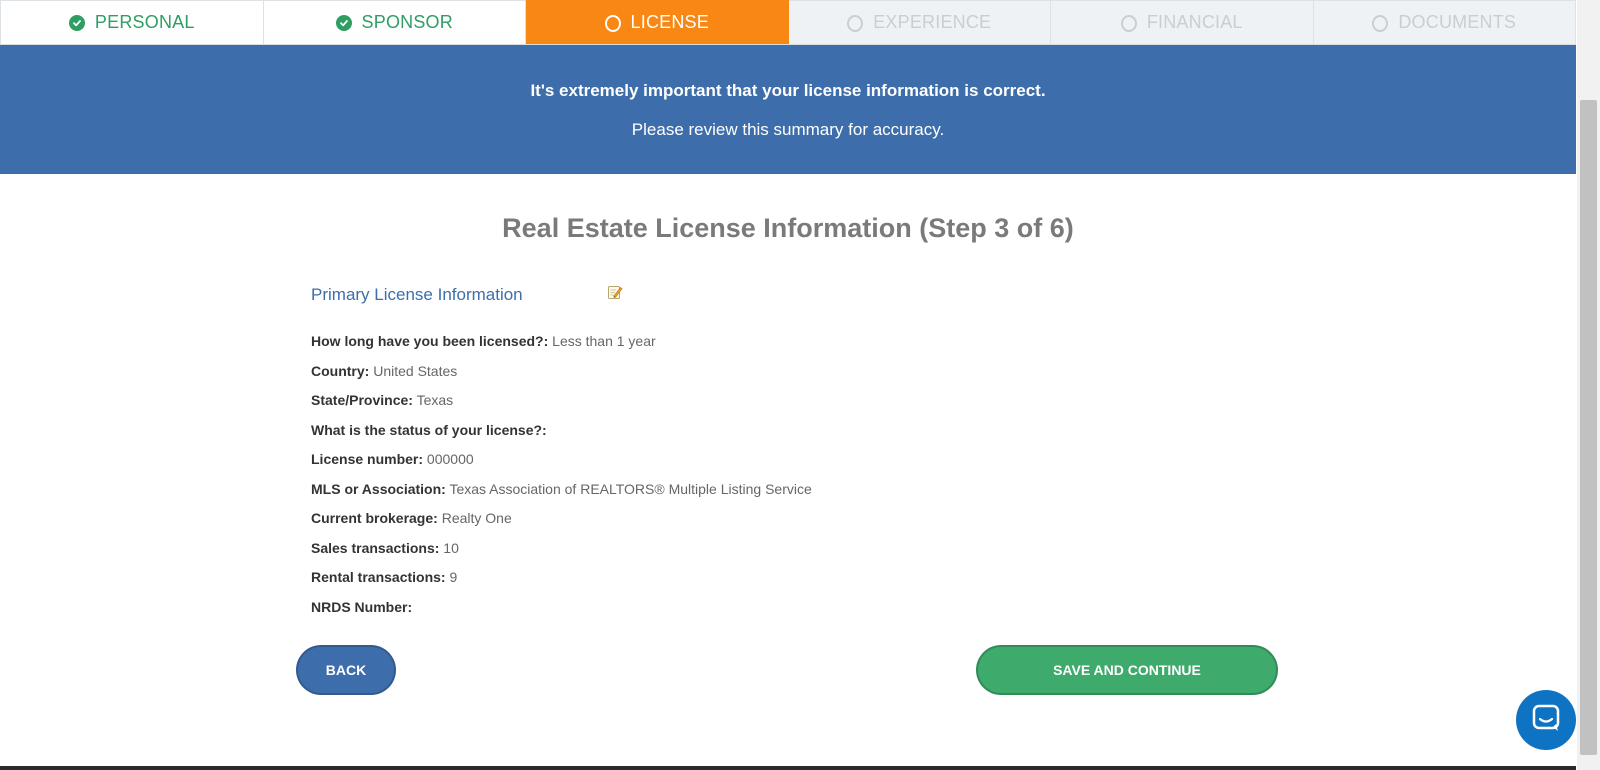 This screenshot has width=1600, height=770. I want to click on chat-launcher-button, so click(1546, 720).